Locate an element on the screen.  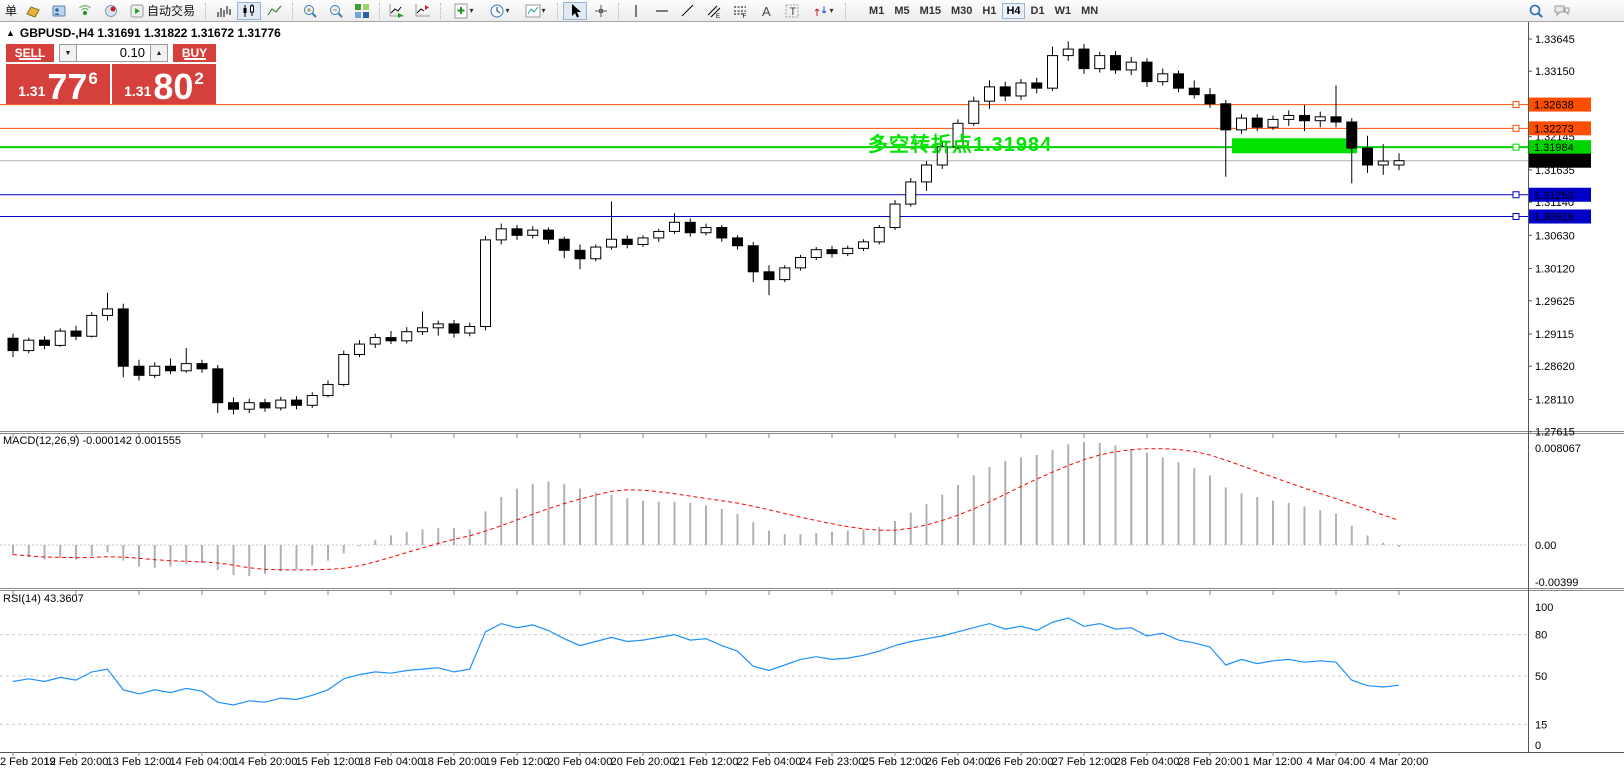
autotrading-label: 自动交易 is located at coordinates (171, 11).